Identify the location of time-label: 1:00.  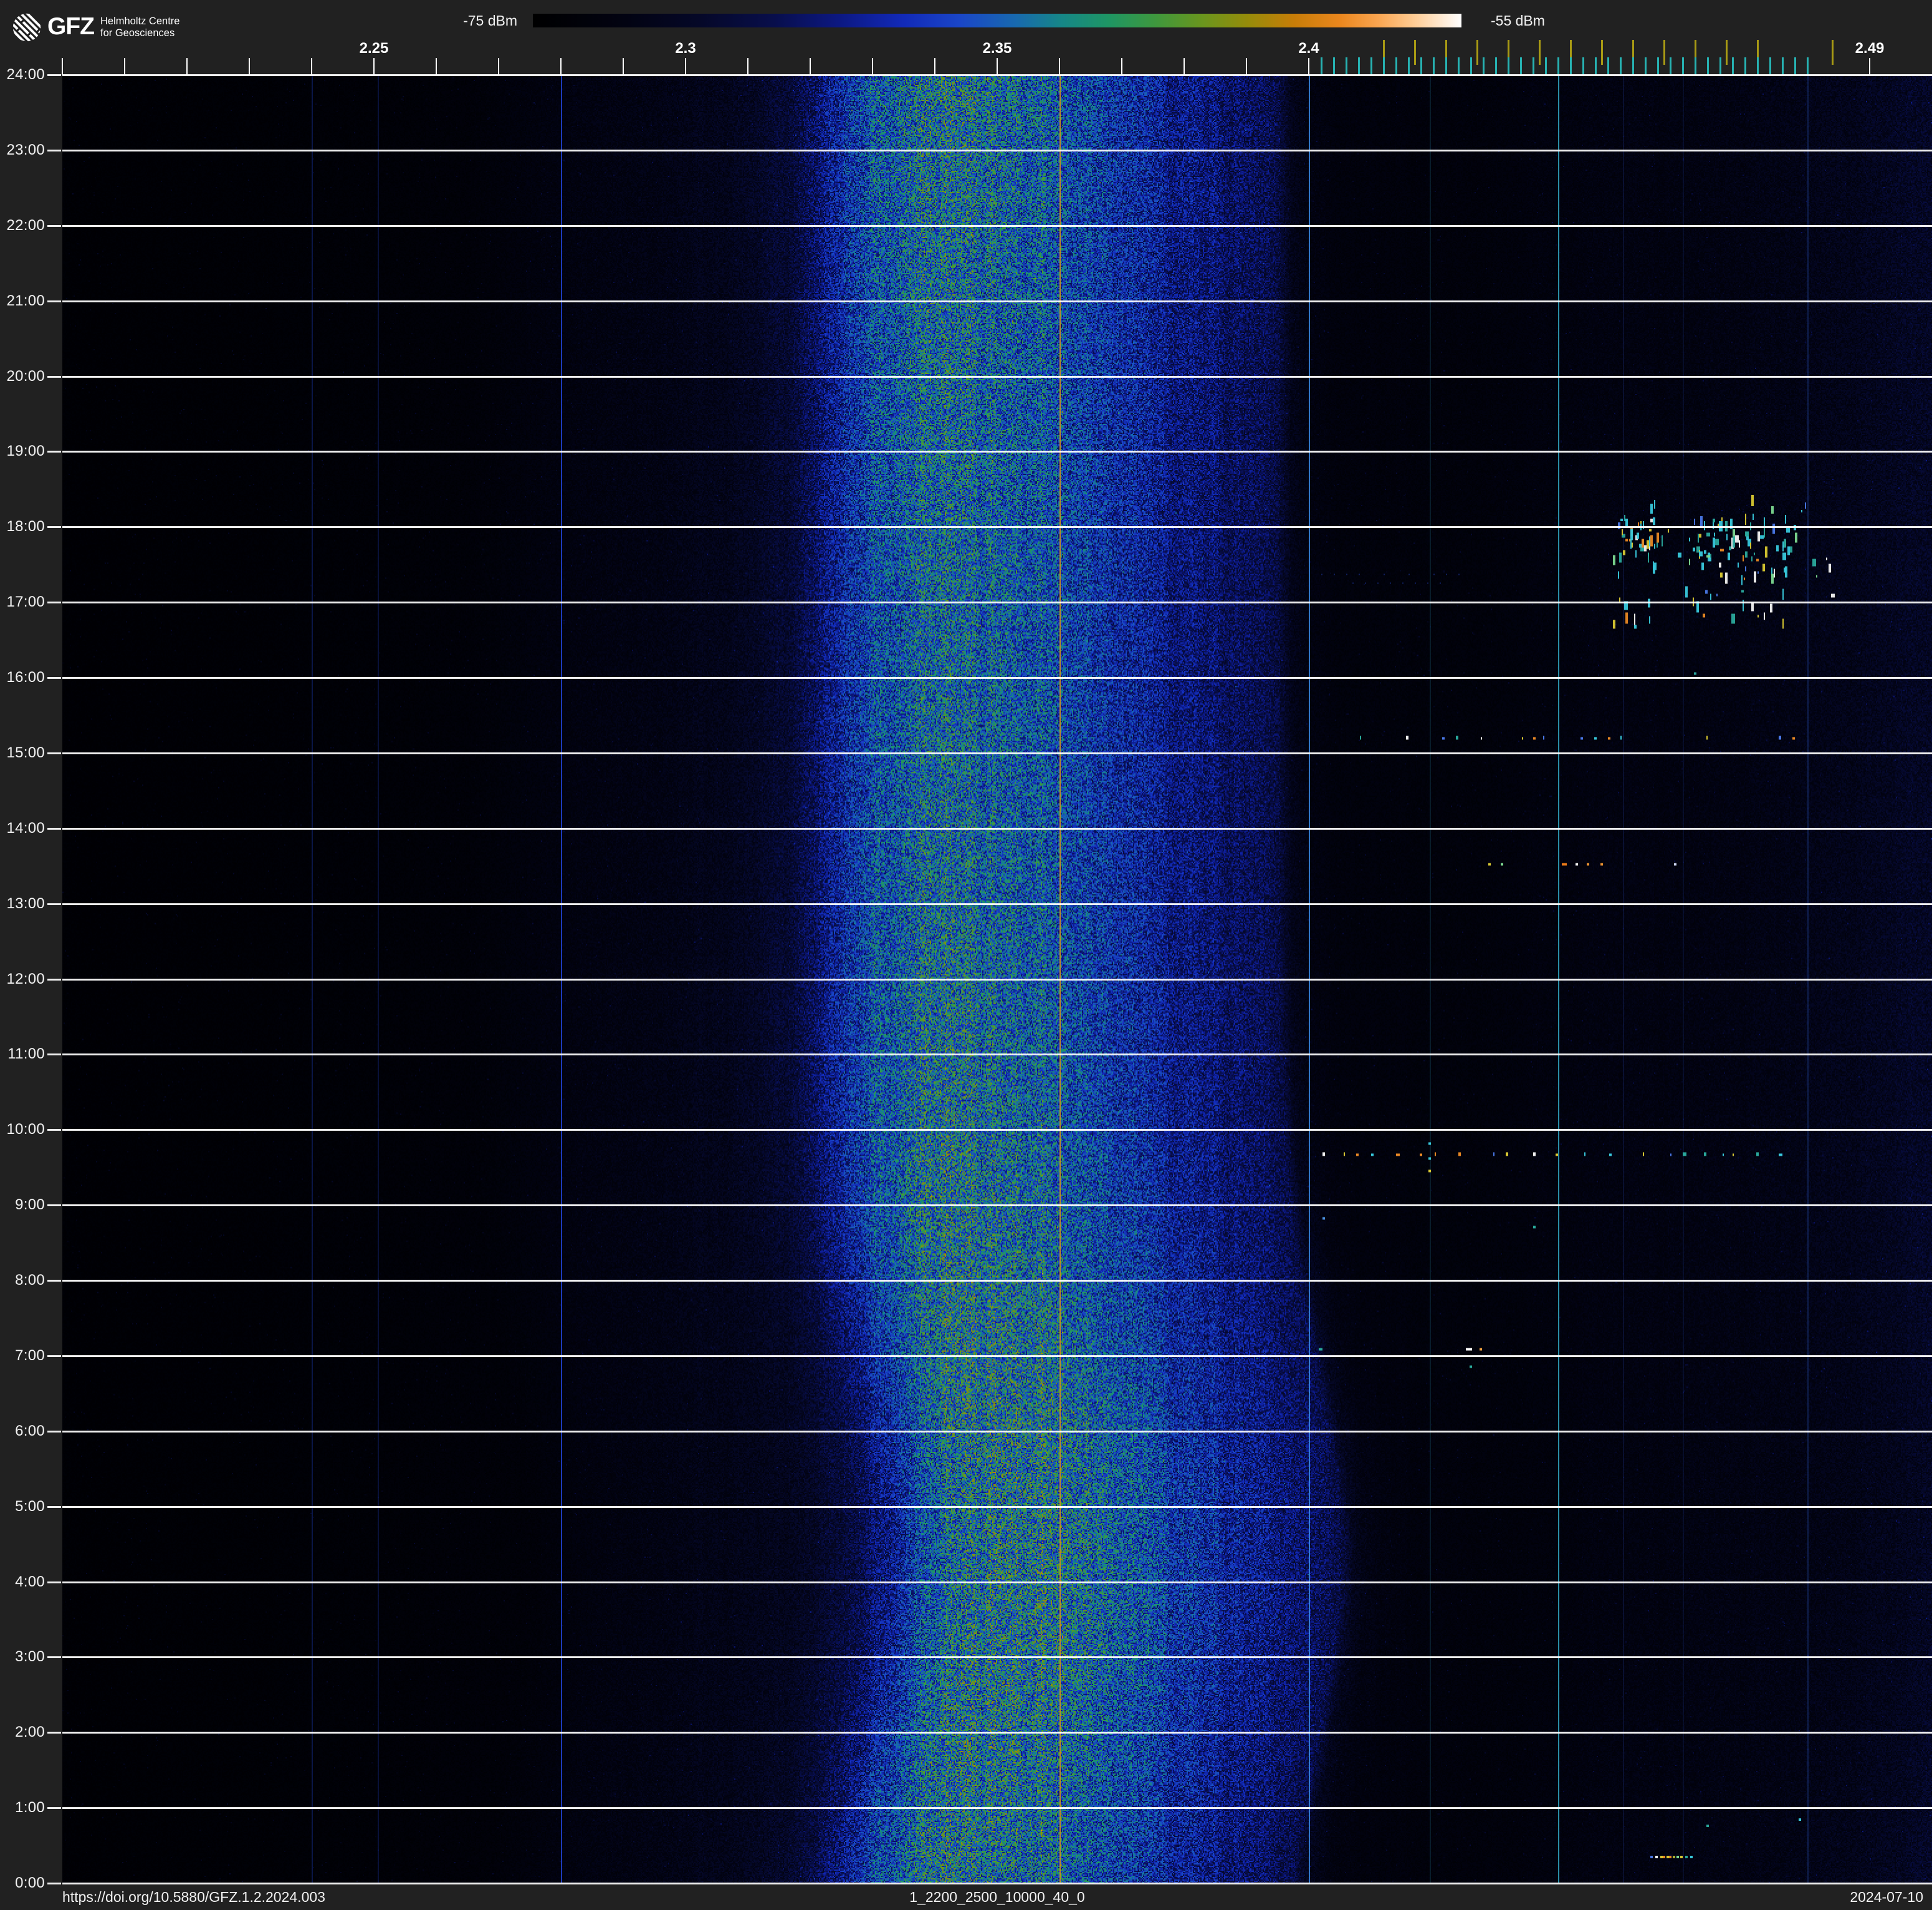
(30, 1807).